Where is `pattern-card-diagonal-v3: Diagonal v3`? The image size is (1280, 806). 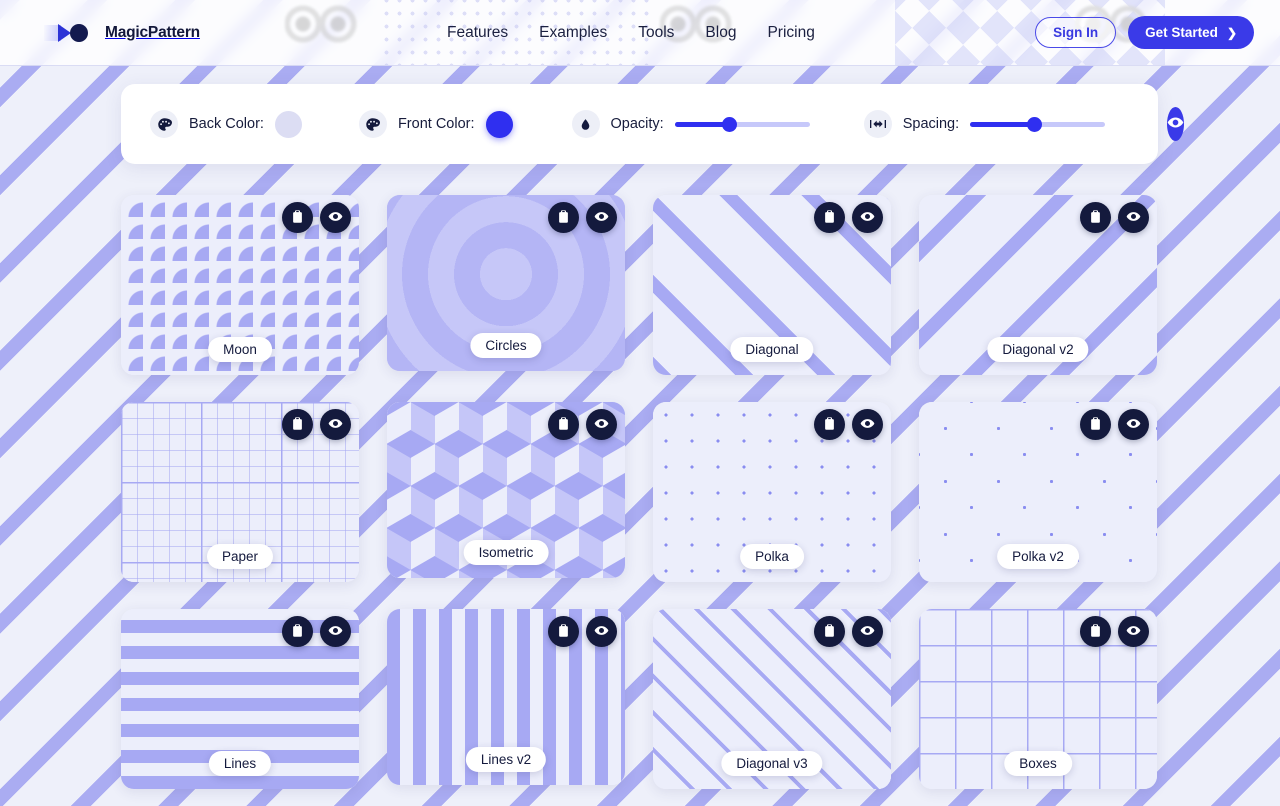
pattern-card-diagonal-v3: Diagonal v3 is located at coordinates (772, 699).